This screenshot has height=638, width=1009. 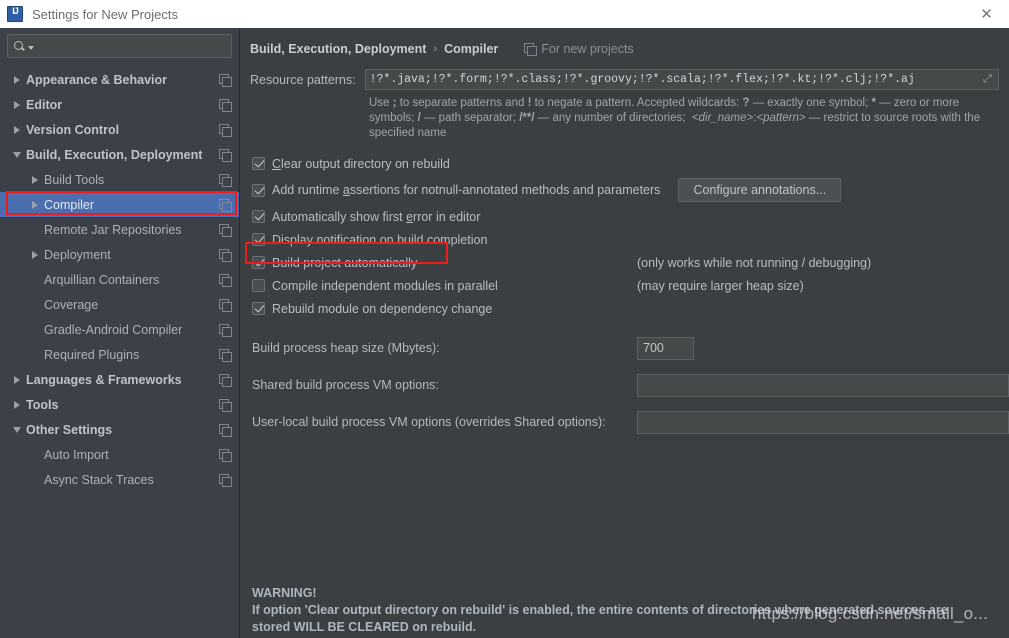 What do you see at coordinates (986, 14) in the screenshot?
I see `close-icon: ✕` at bounding box center [986, 14].